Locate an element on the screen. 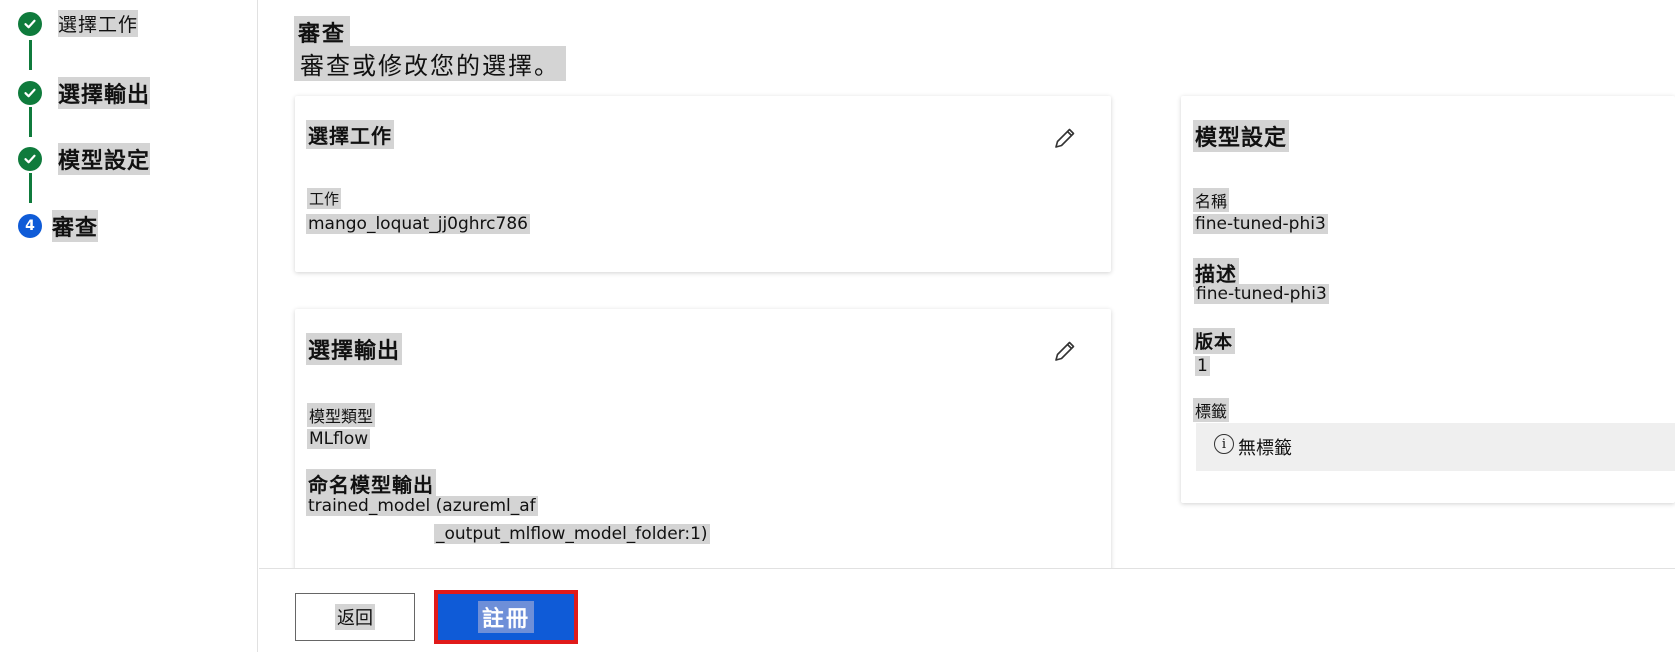 The width and height of the screenshot is (1675, 652). step-label: 選擇輸出 is located at coordinates (104, 93).